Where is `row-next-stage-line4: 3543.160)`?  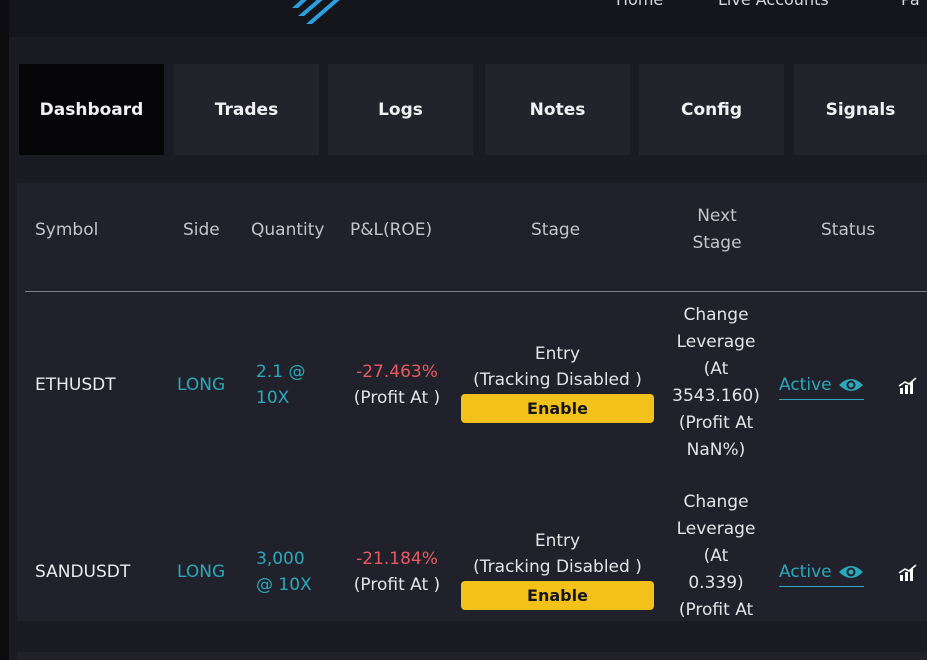
row-next-stage-line4: 3543.160) is located at coordinates (716, 396).